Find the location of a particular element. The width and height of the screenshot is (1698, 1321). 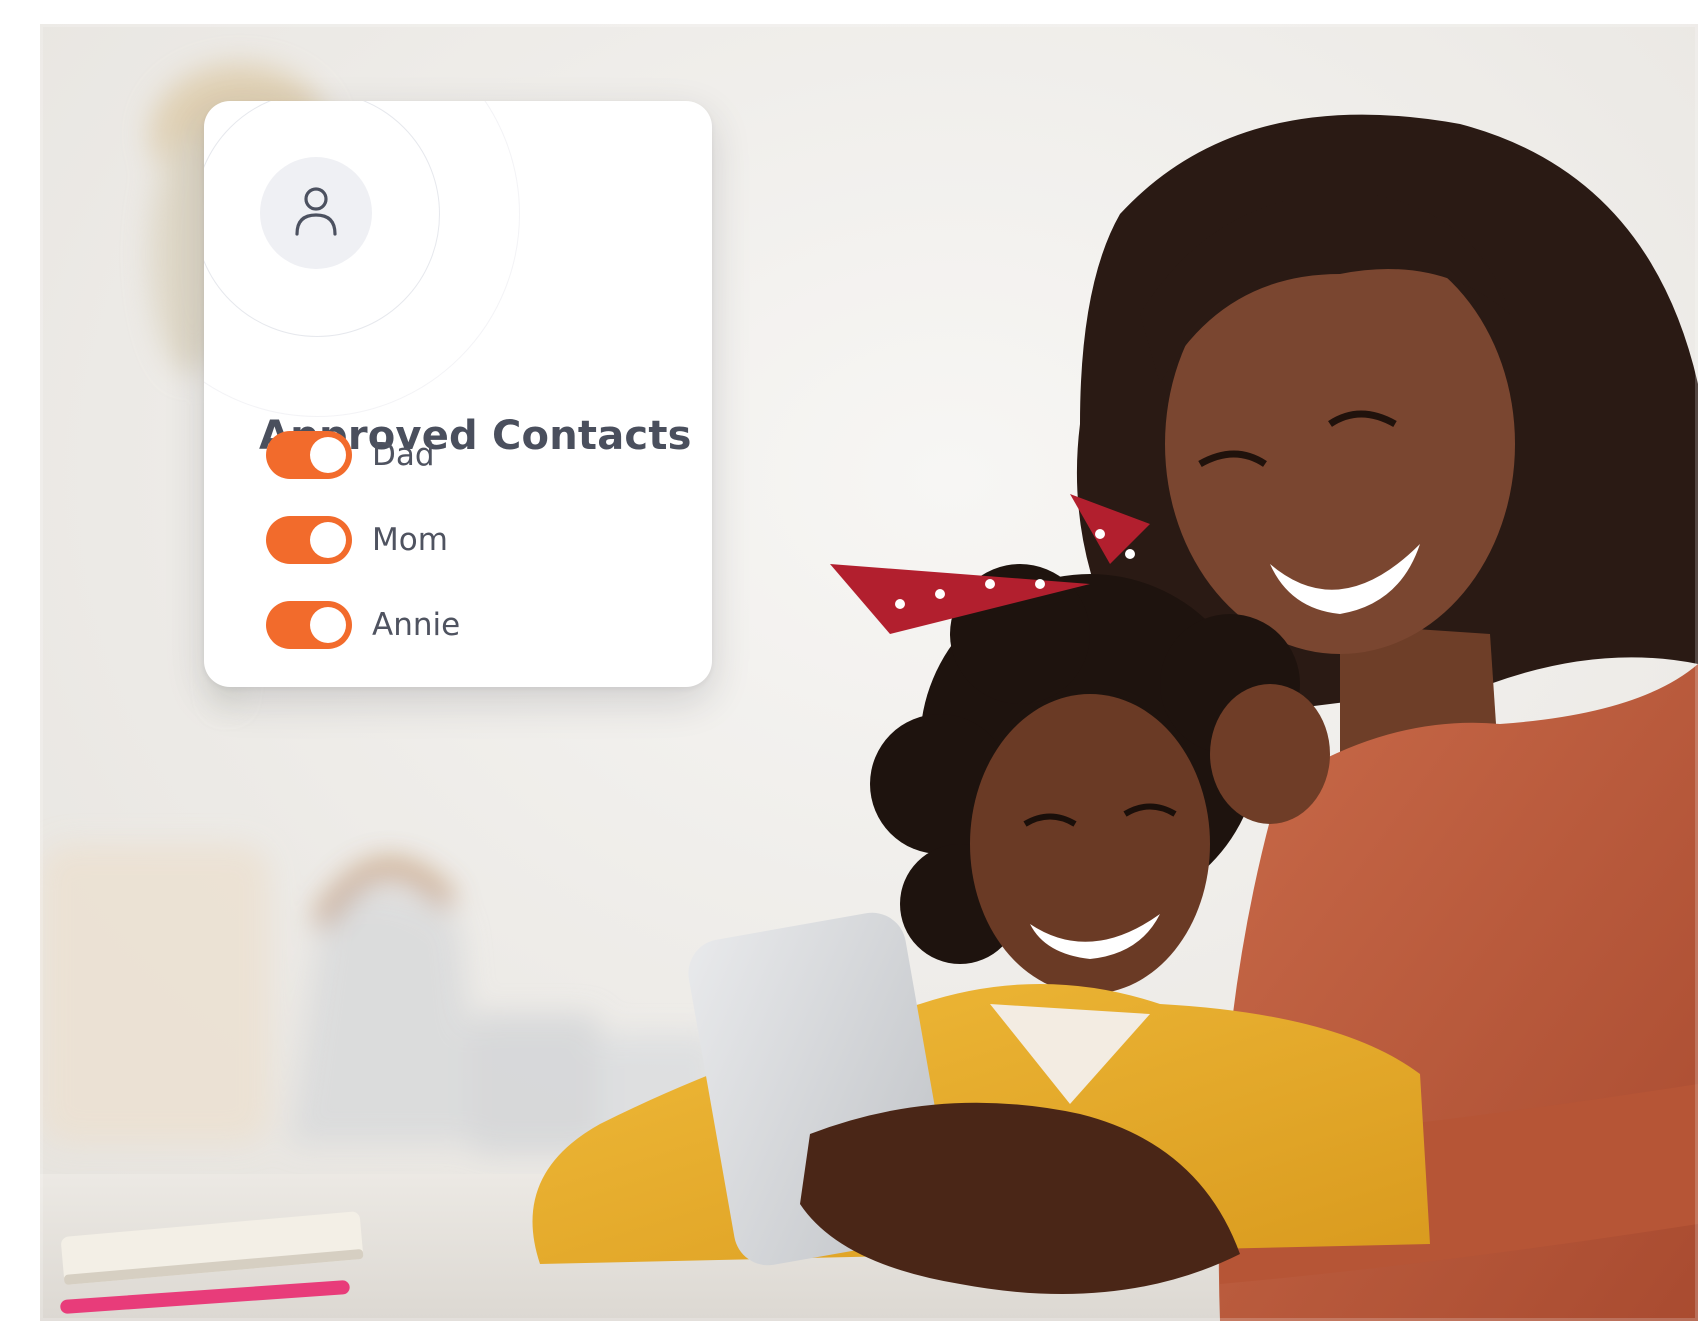

contact-name: Mom is located at coordinates (410, 540).